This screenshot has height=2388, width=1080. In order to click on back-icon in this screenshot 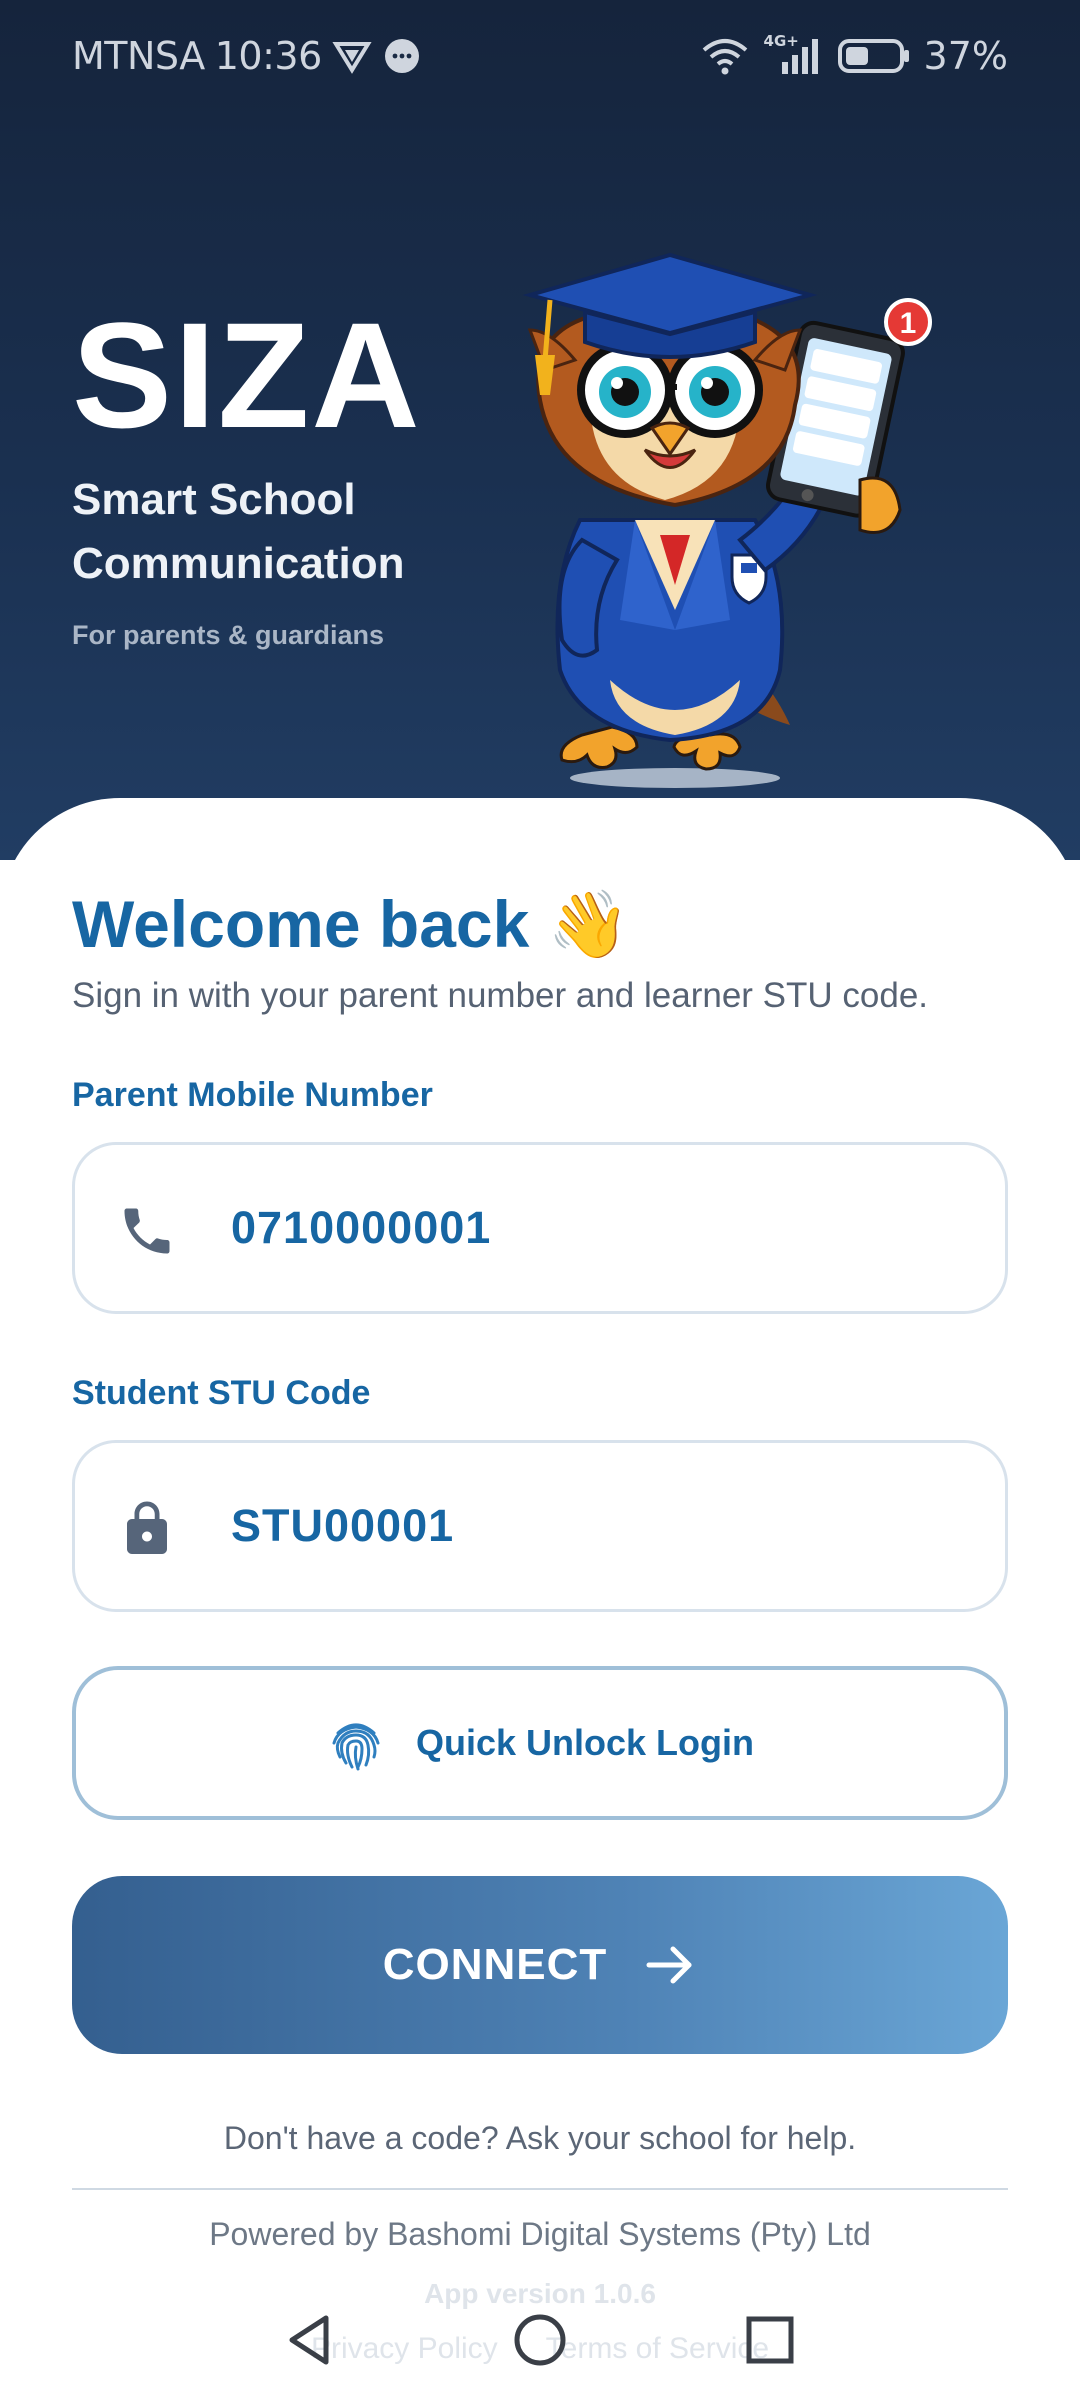, I will do `click(310, 2340)`.